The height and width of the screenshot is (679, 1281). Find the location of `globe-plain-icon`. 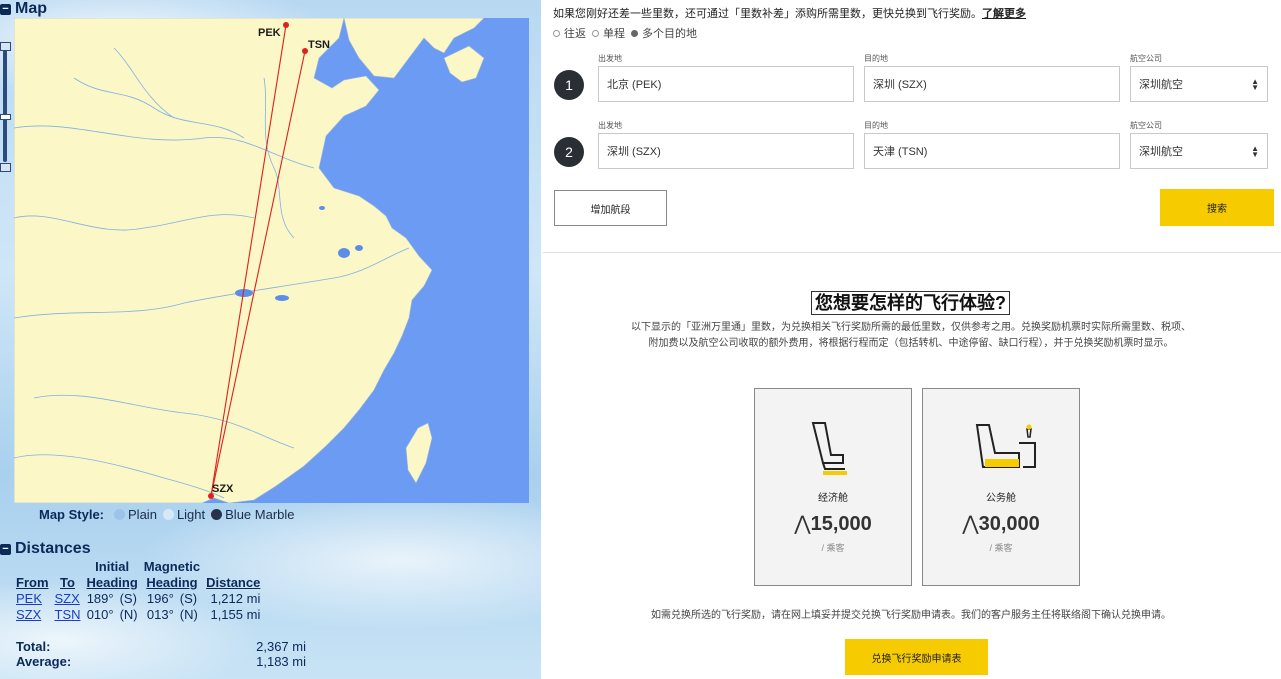

globe-plain-icon is located at coordinates (120, 514).